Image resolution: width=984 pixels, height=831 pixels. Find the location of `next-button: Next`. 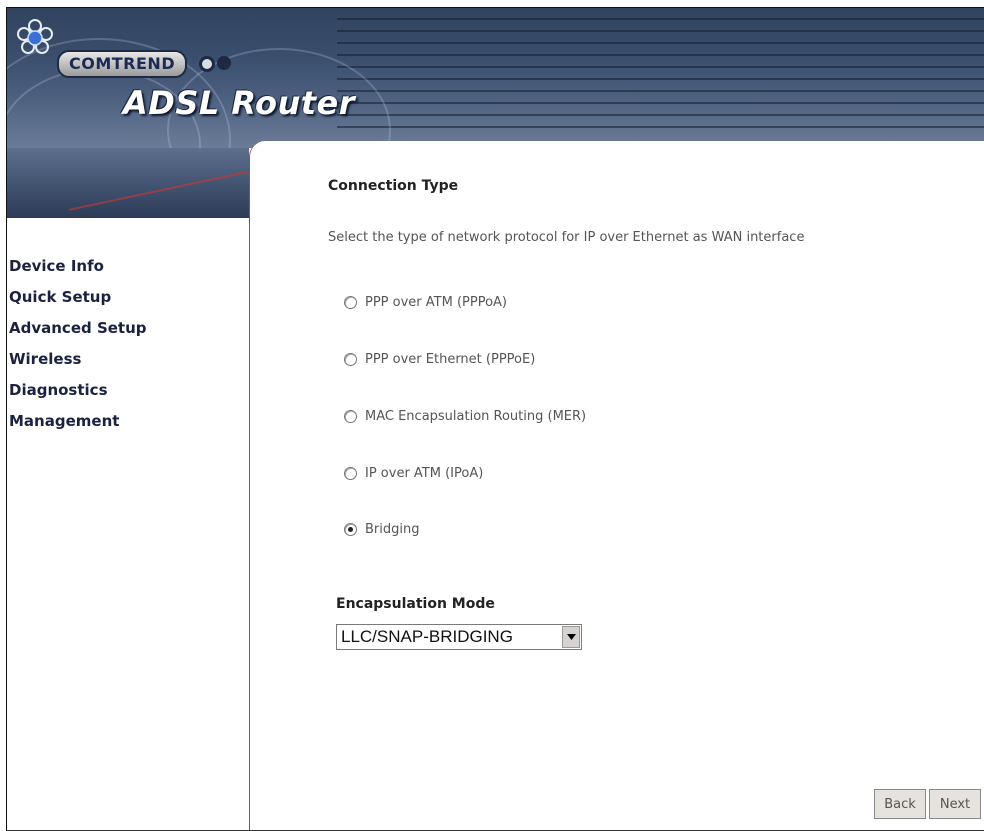

next-button: Next is located at coordinates (955, 804).